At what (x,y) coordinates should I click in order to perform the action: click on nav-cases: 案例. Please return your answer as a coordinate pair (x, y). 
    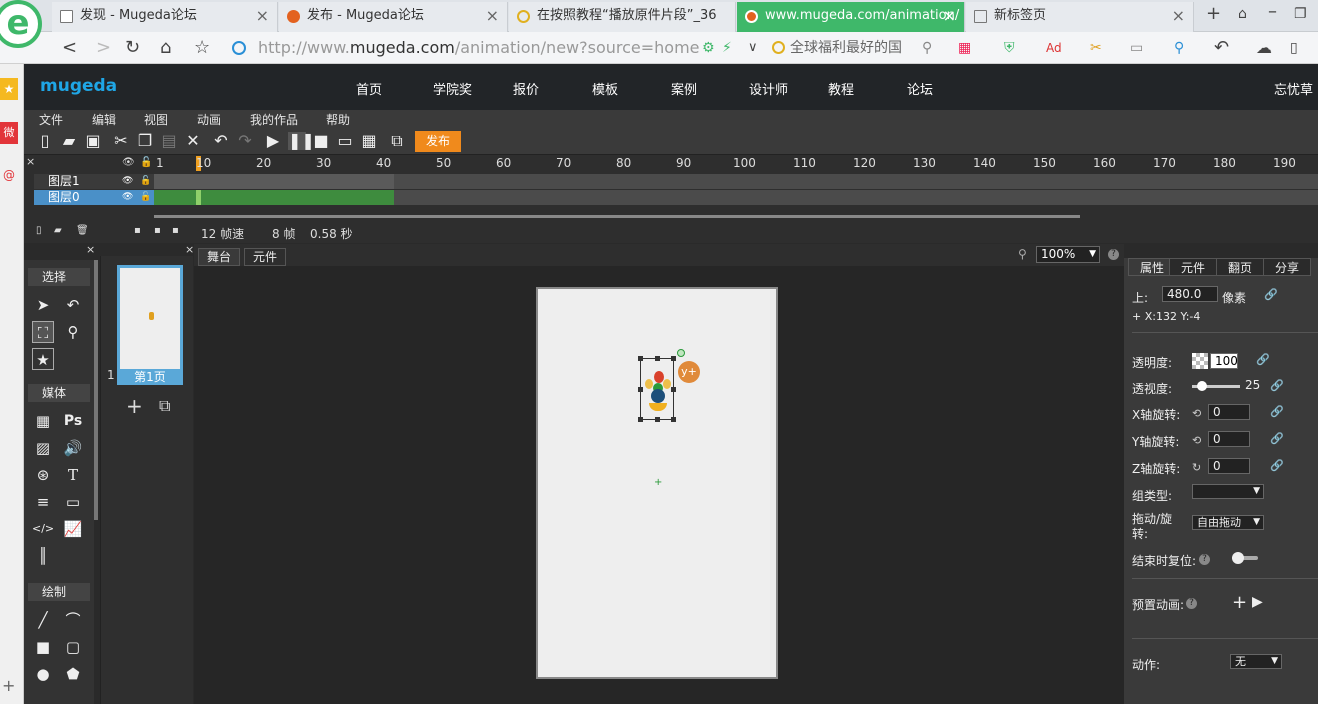
    Looking at the image, I should click on (684, 88).